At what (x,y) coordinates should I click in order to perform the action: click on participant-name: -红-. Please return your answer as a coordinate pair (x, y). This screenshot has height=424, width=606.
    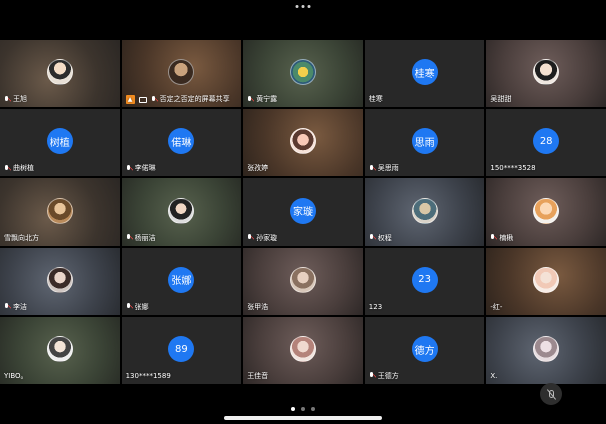
    Looking at the image, I should click on (496, 306).